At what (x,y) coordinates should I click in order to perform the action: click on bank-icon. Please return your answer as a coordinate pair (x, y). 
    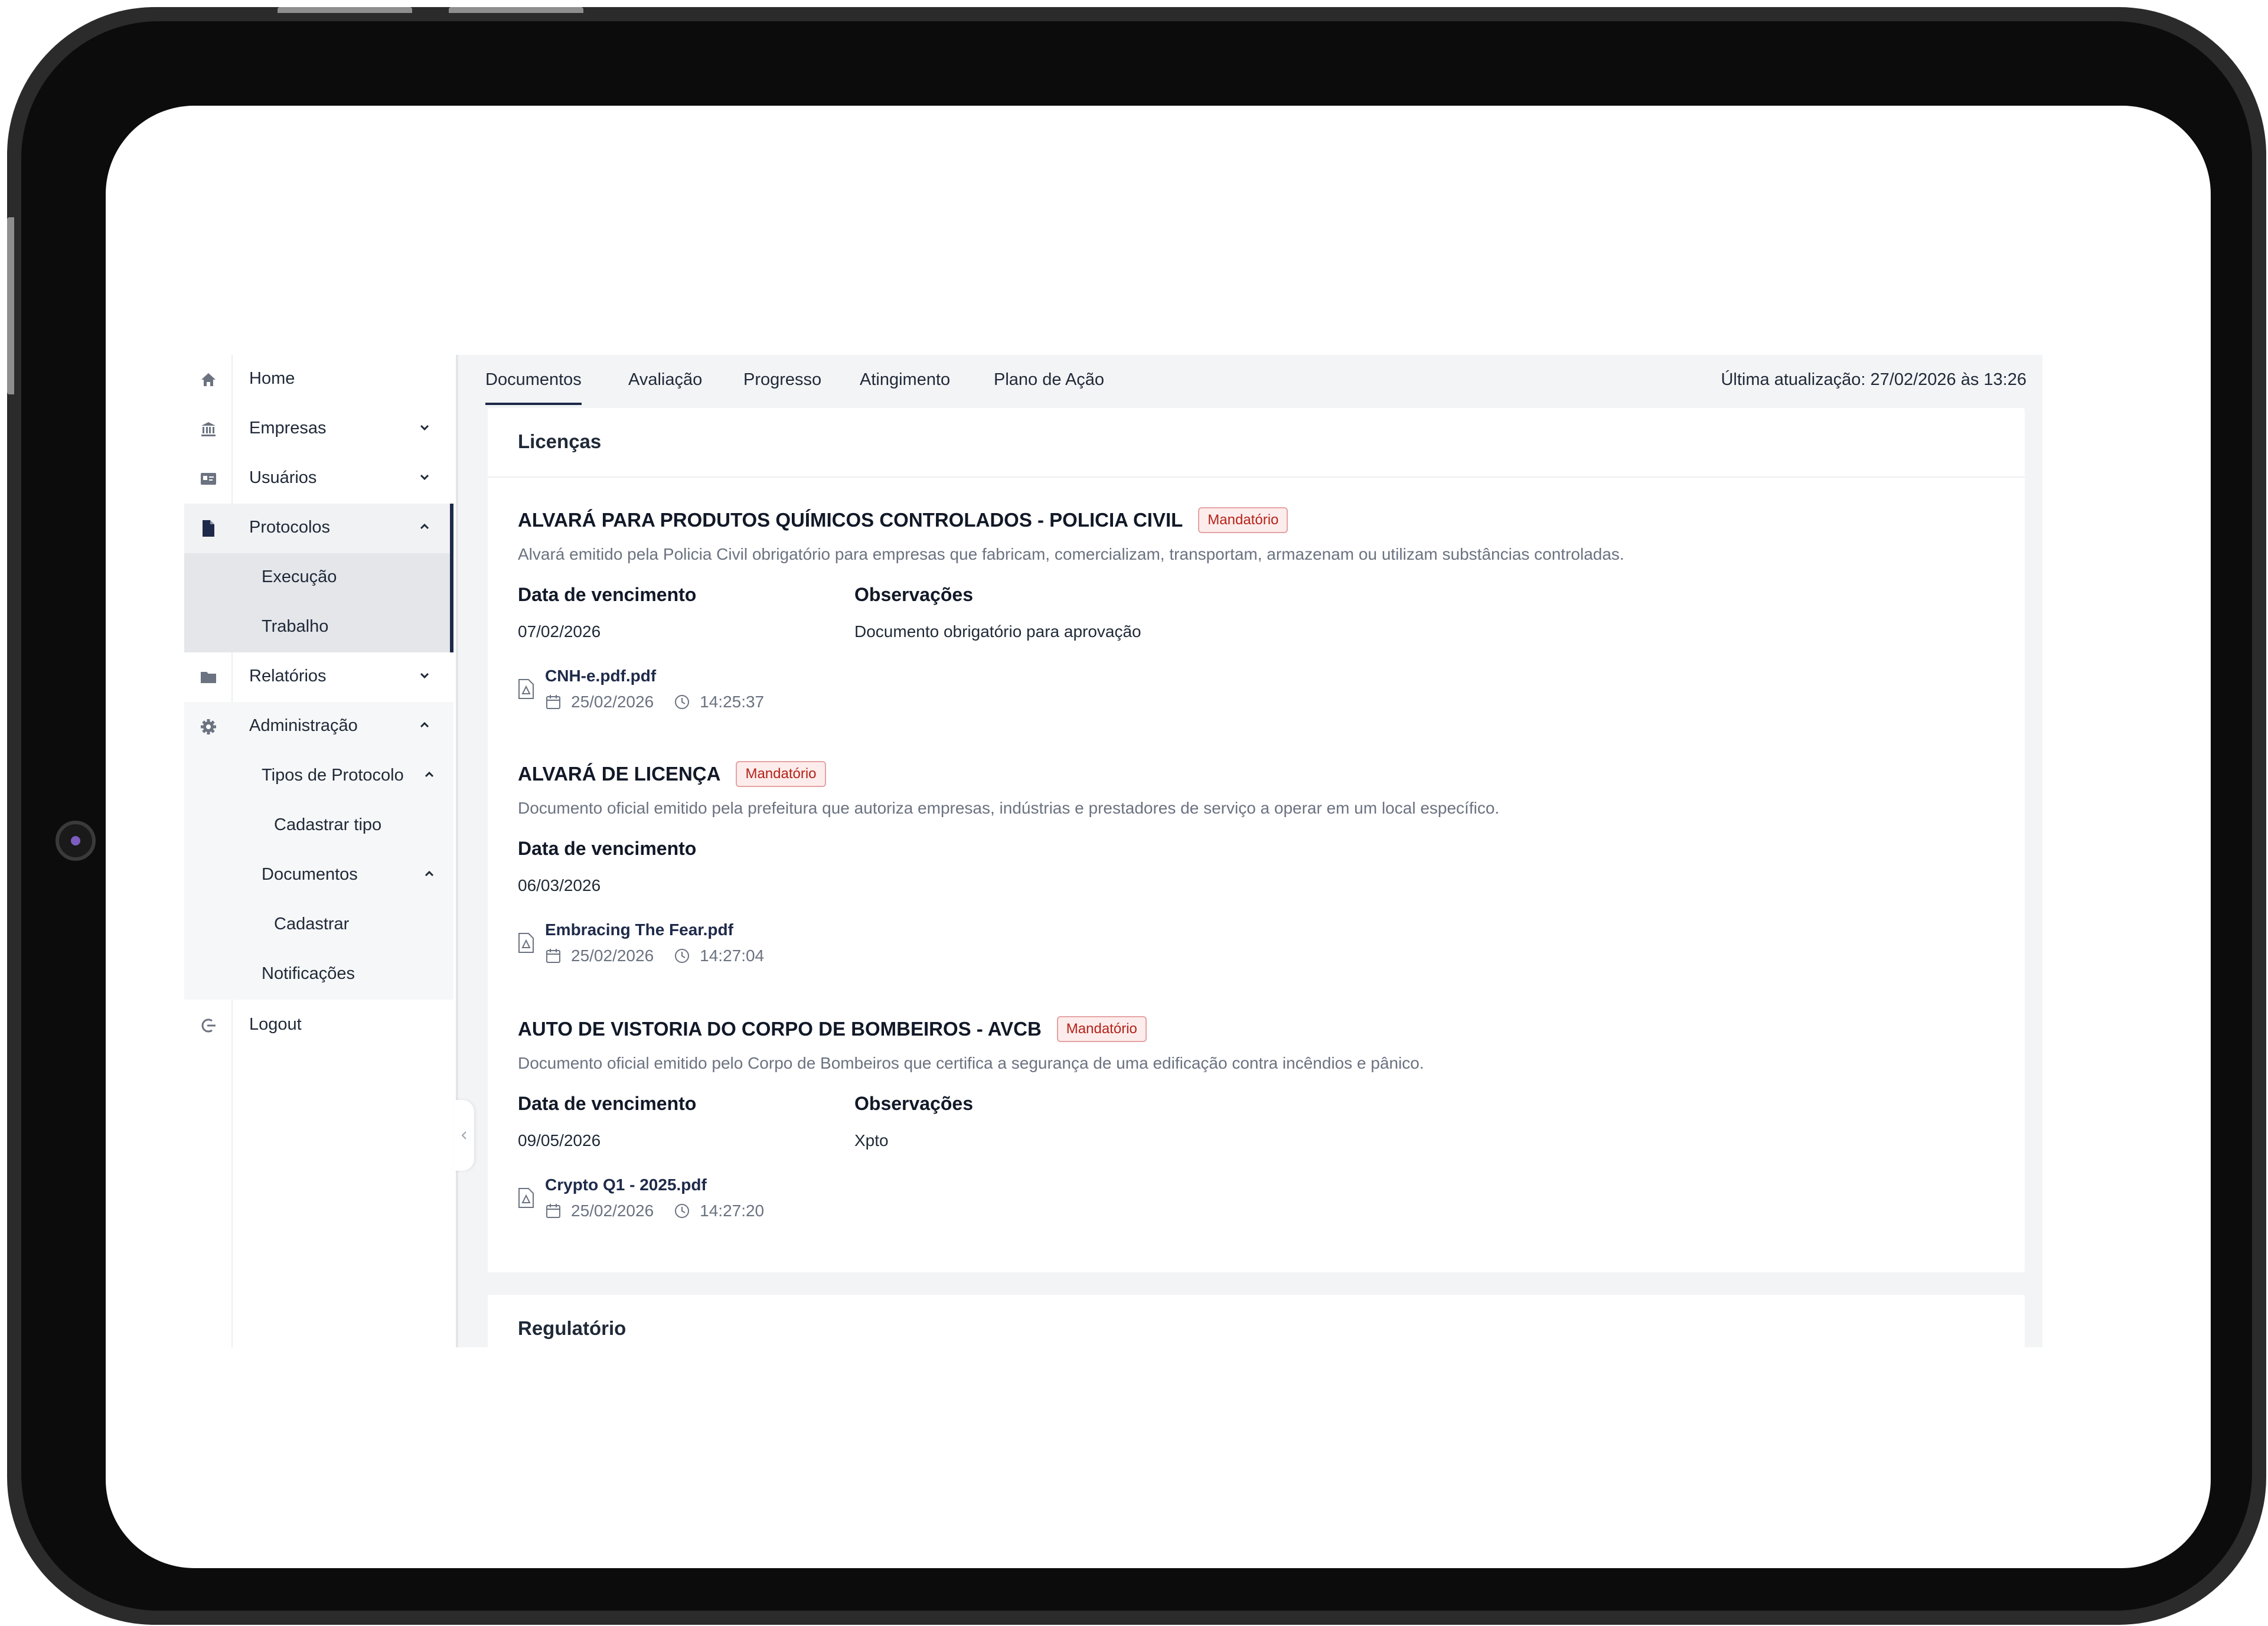
    Looking at the image, I should click on (209, 429).